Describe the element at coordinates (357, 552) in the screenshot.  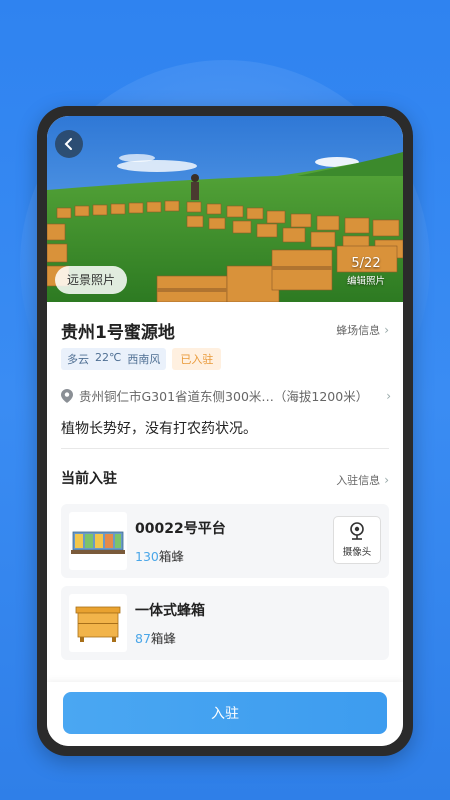
I see `camera-label: 摄像头` at that location.